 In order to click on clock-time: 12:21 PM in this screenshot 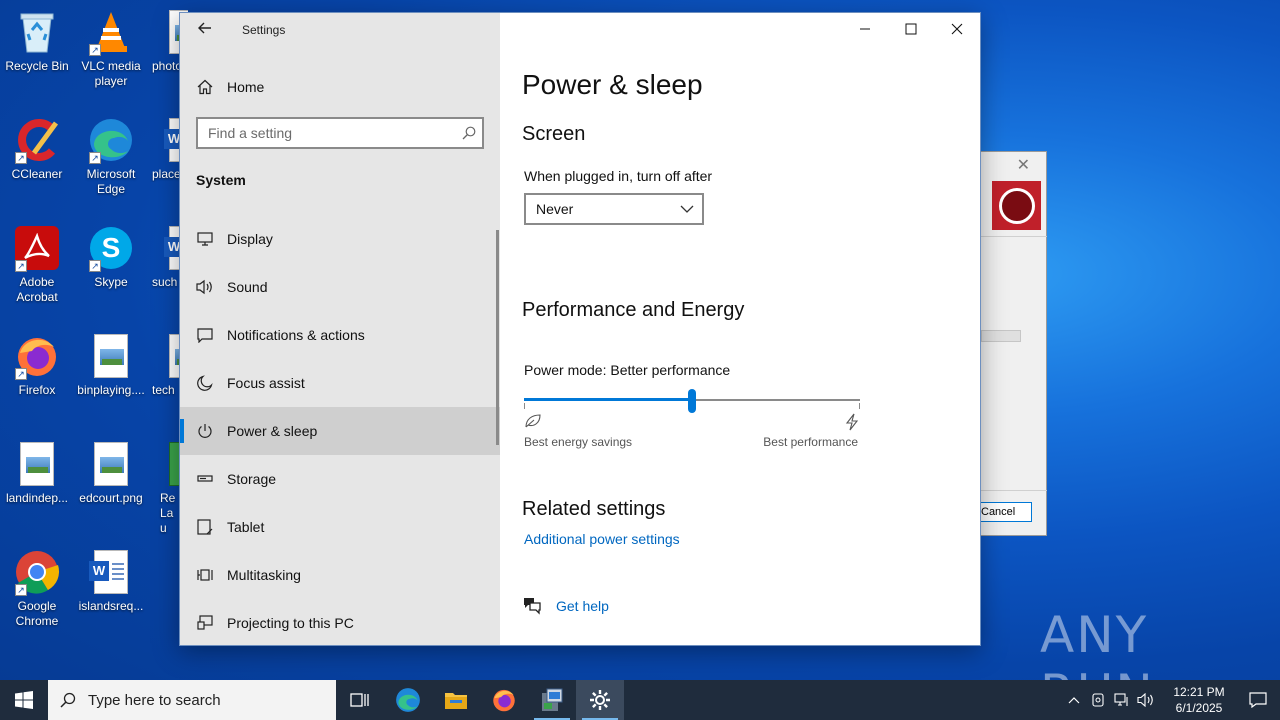, I will do `click(1199, 692)`.